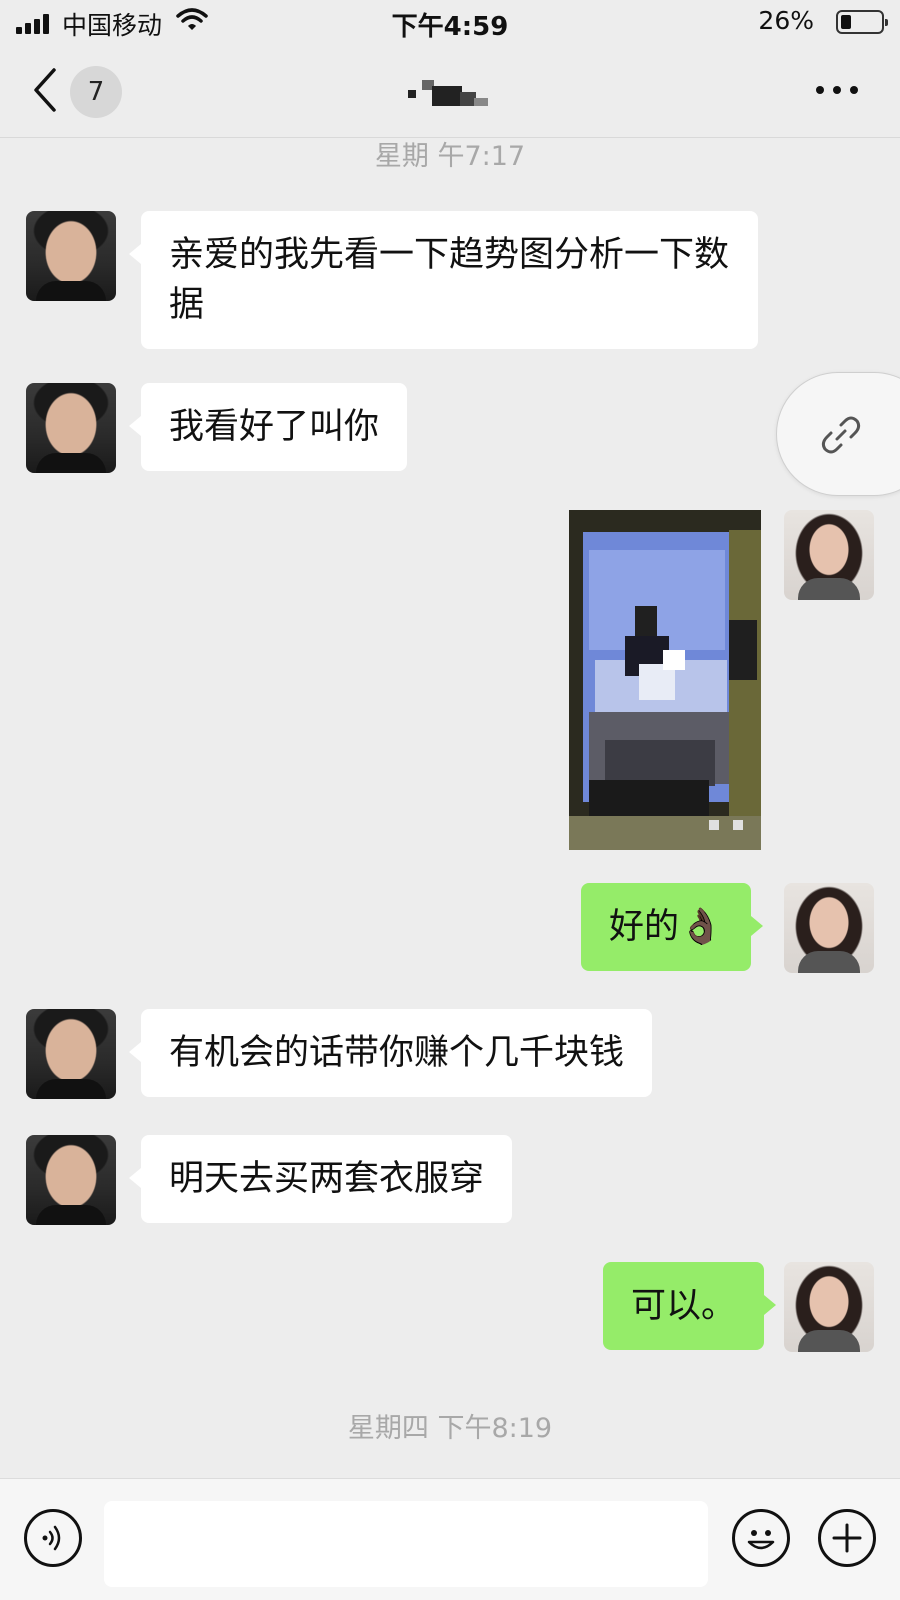 The height and width of the screenshot is (1600, 900). Describe the element at coordinates (45, 90) in the screenshot. I see `chevron-left-icon` at that location.